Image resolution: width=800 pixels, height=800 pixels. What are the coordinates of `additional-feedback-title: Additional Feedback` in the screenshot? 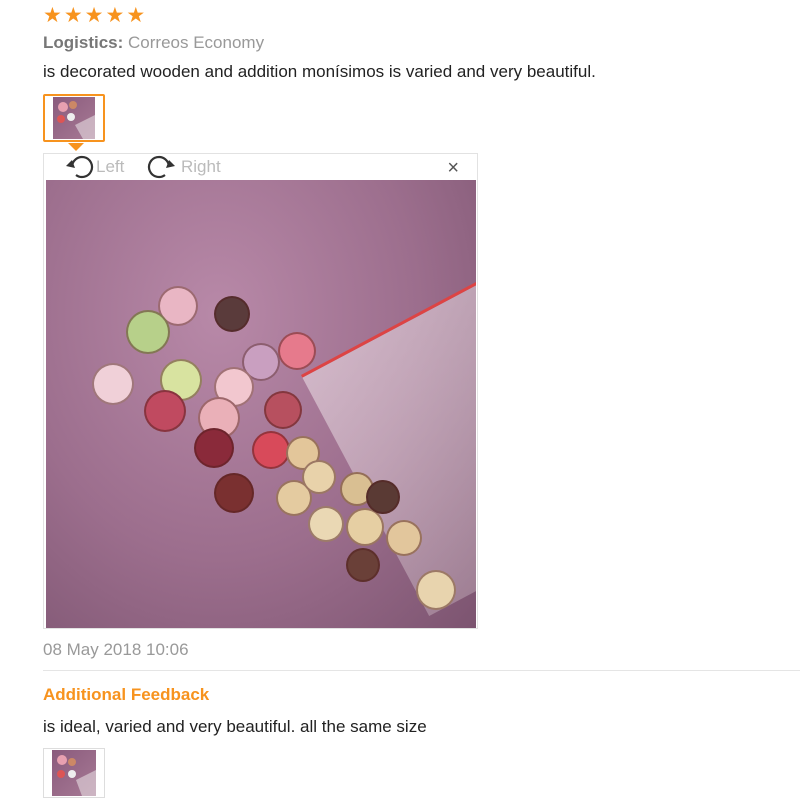 It's located at (126, 694).